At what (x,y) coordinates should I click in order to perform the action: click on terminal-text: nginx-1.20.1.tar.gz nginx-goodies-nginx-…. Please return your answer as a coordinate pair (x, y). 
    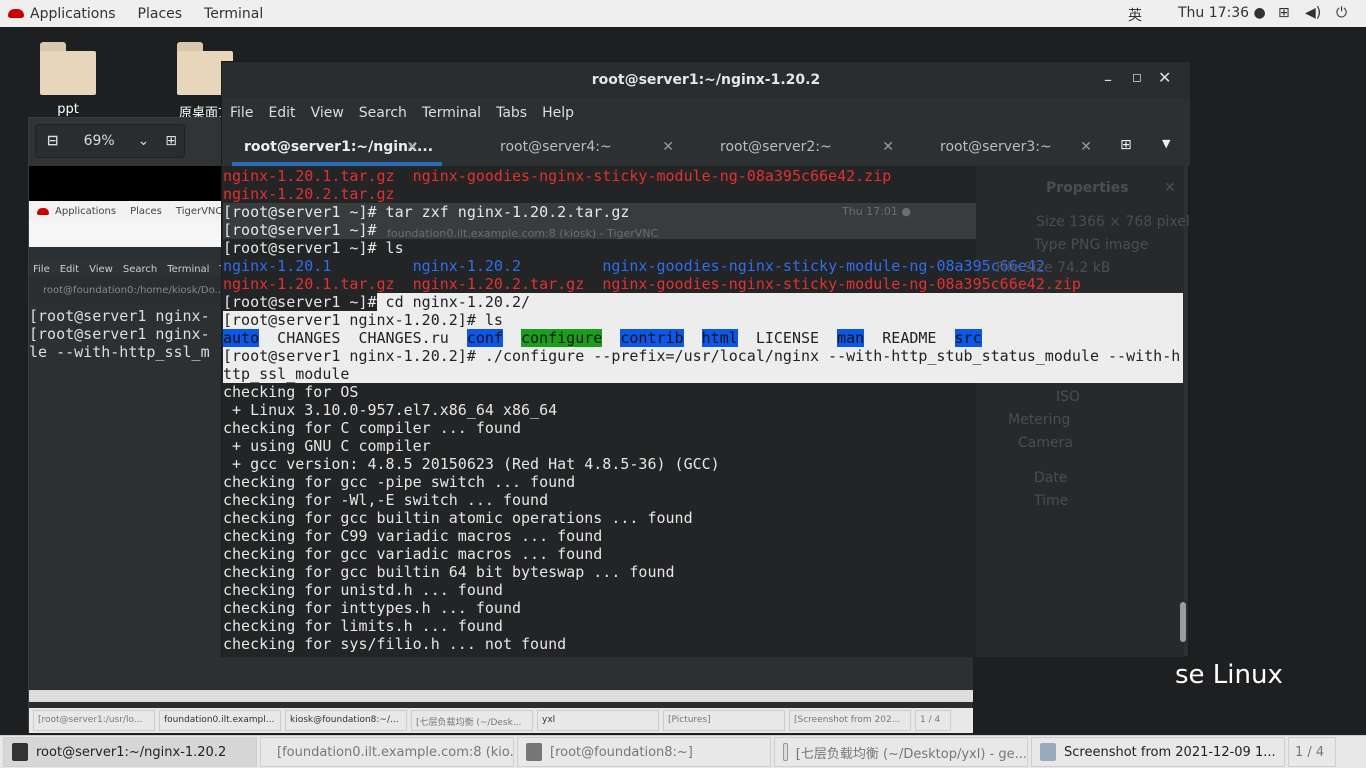
    Looking at the image, I should click on (557, 176).